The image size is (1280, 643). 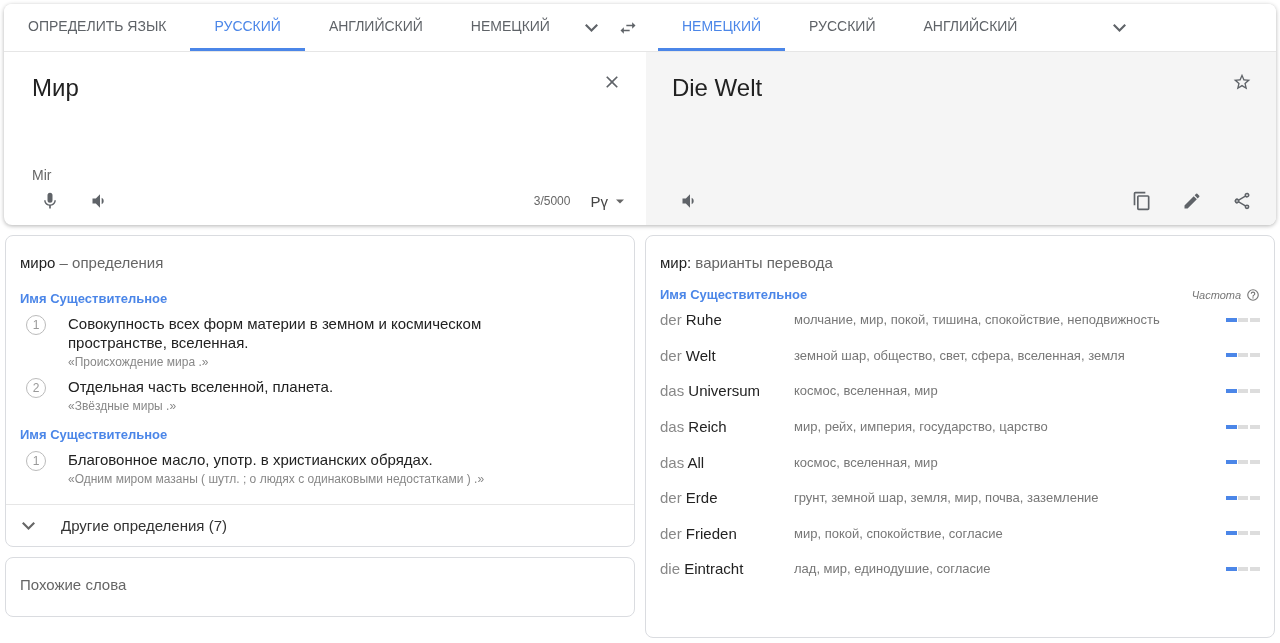 I want to click on copy-icon, so click(x=1142, y=201).